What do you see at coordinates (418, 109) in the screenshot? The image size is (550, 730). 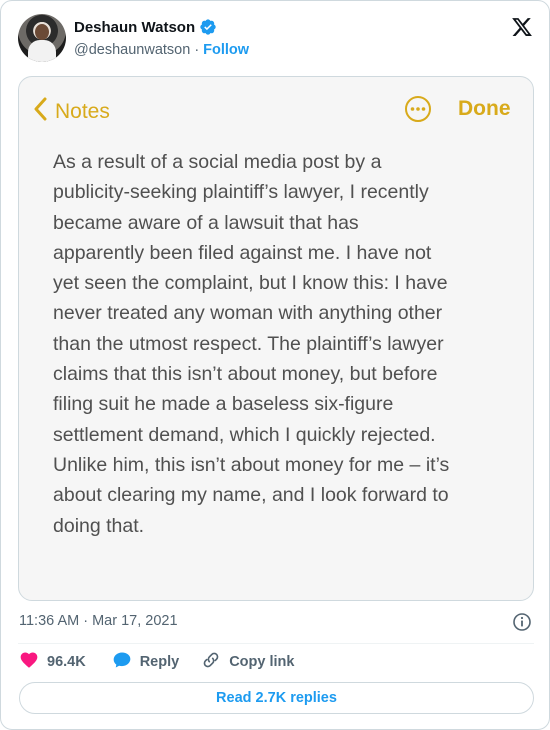 I see `more-options-icon` at bounding box center [418, 109].